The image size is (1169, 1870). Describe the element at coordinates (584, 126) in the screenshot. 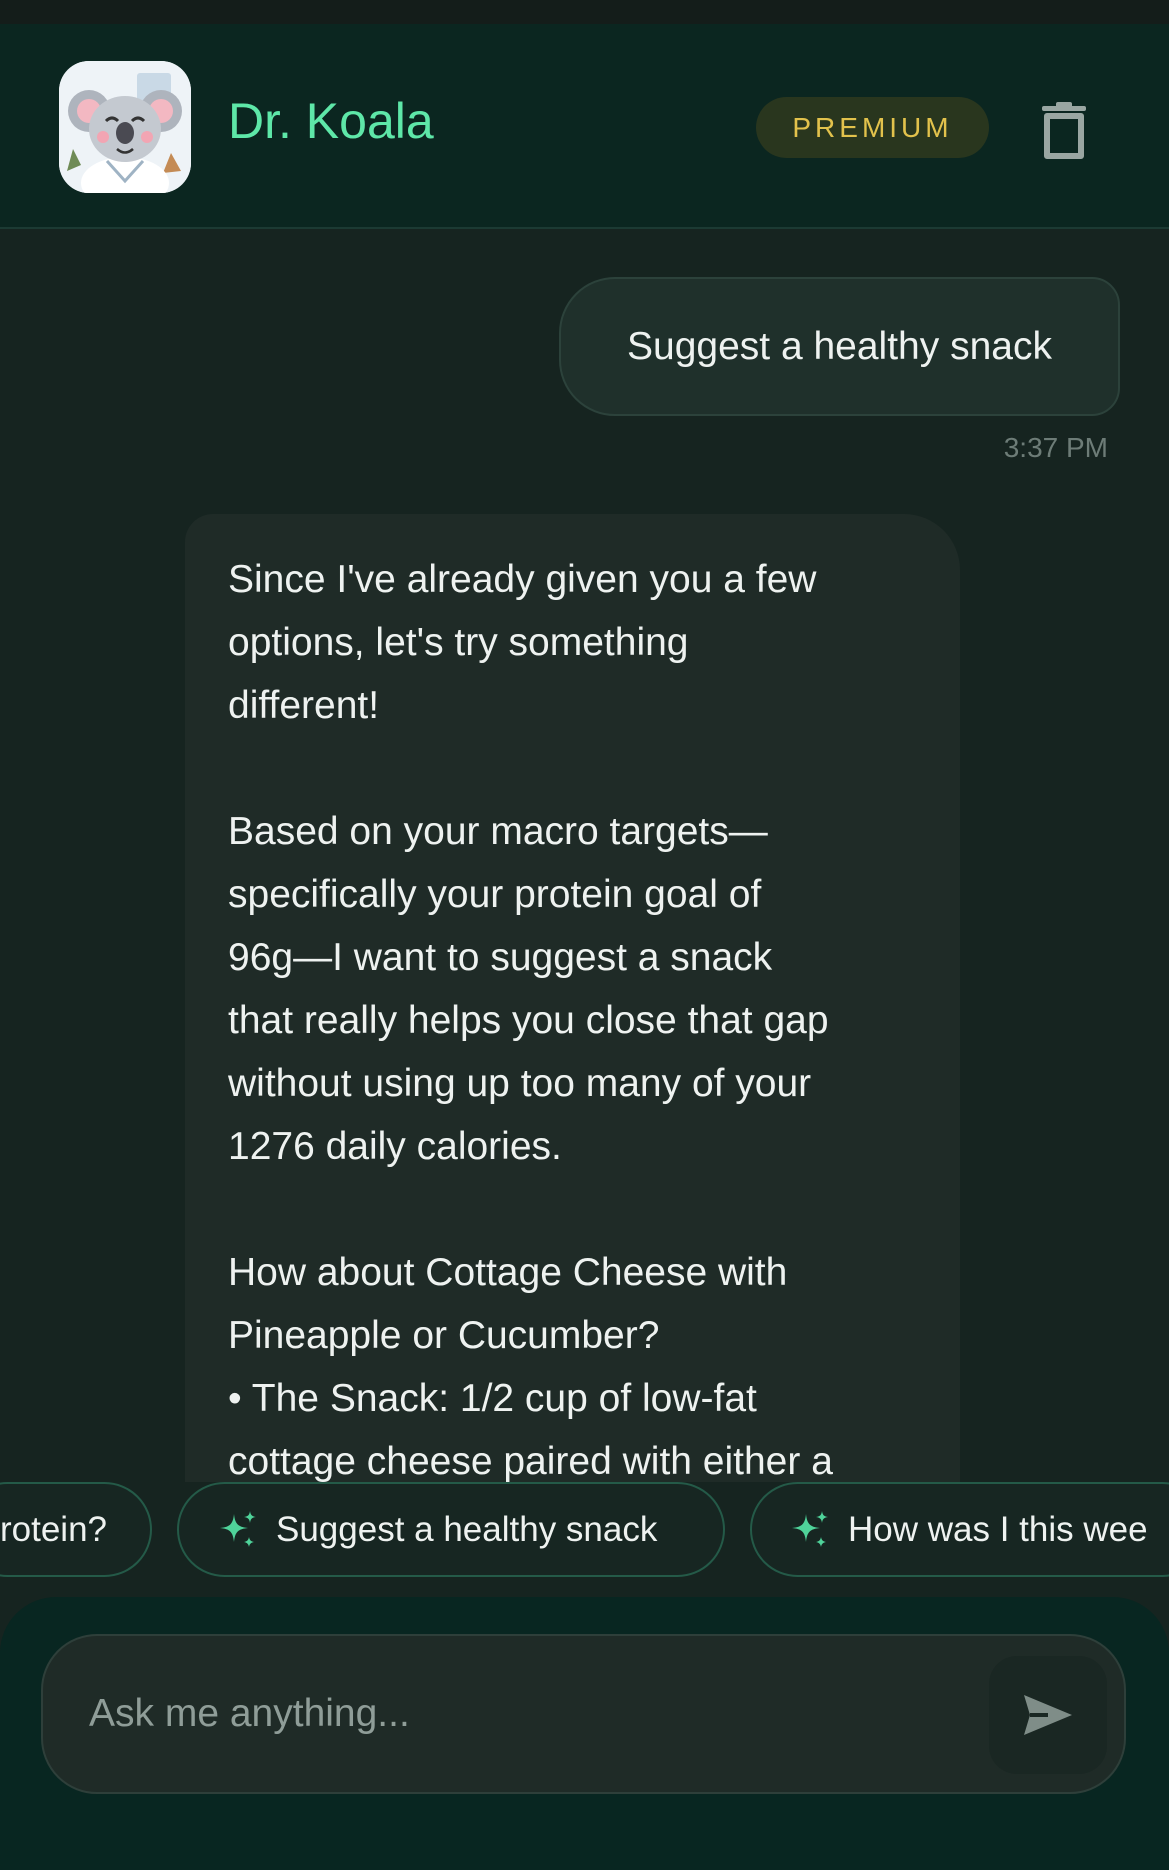

I see `app-header: Dr. Koala PREMIUM` at that location.